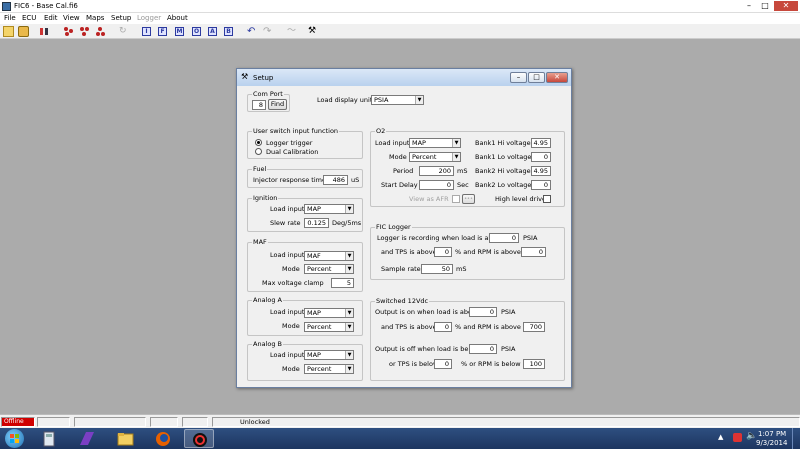 The image size is (800, 449). Describe the element at coordinates (121, 18) in the screenshot. I see `menu-setup: Setup` at that location.